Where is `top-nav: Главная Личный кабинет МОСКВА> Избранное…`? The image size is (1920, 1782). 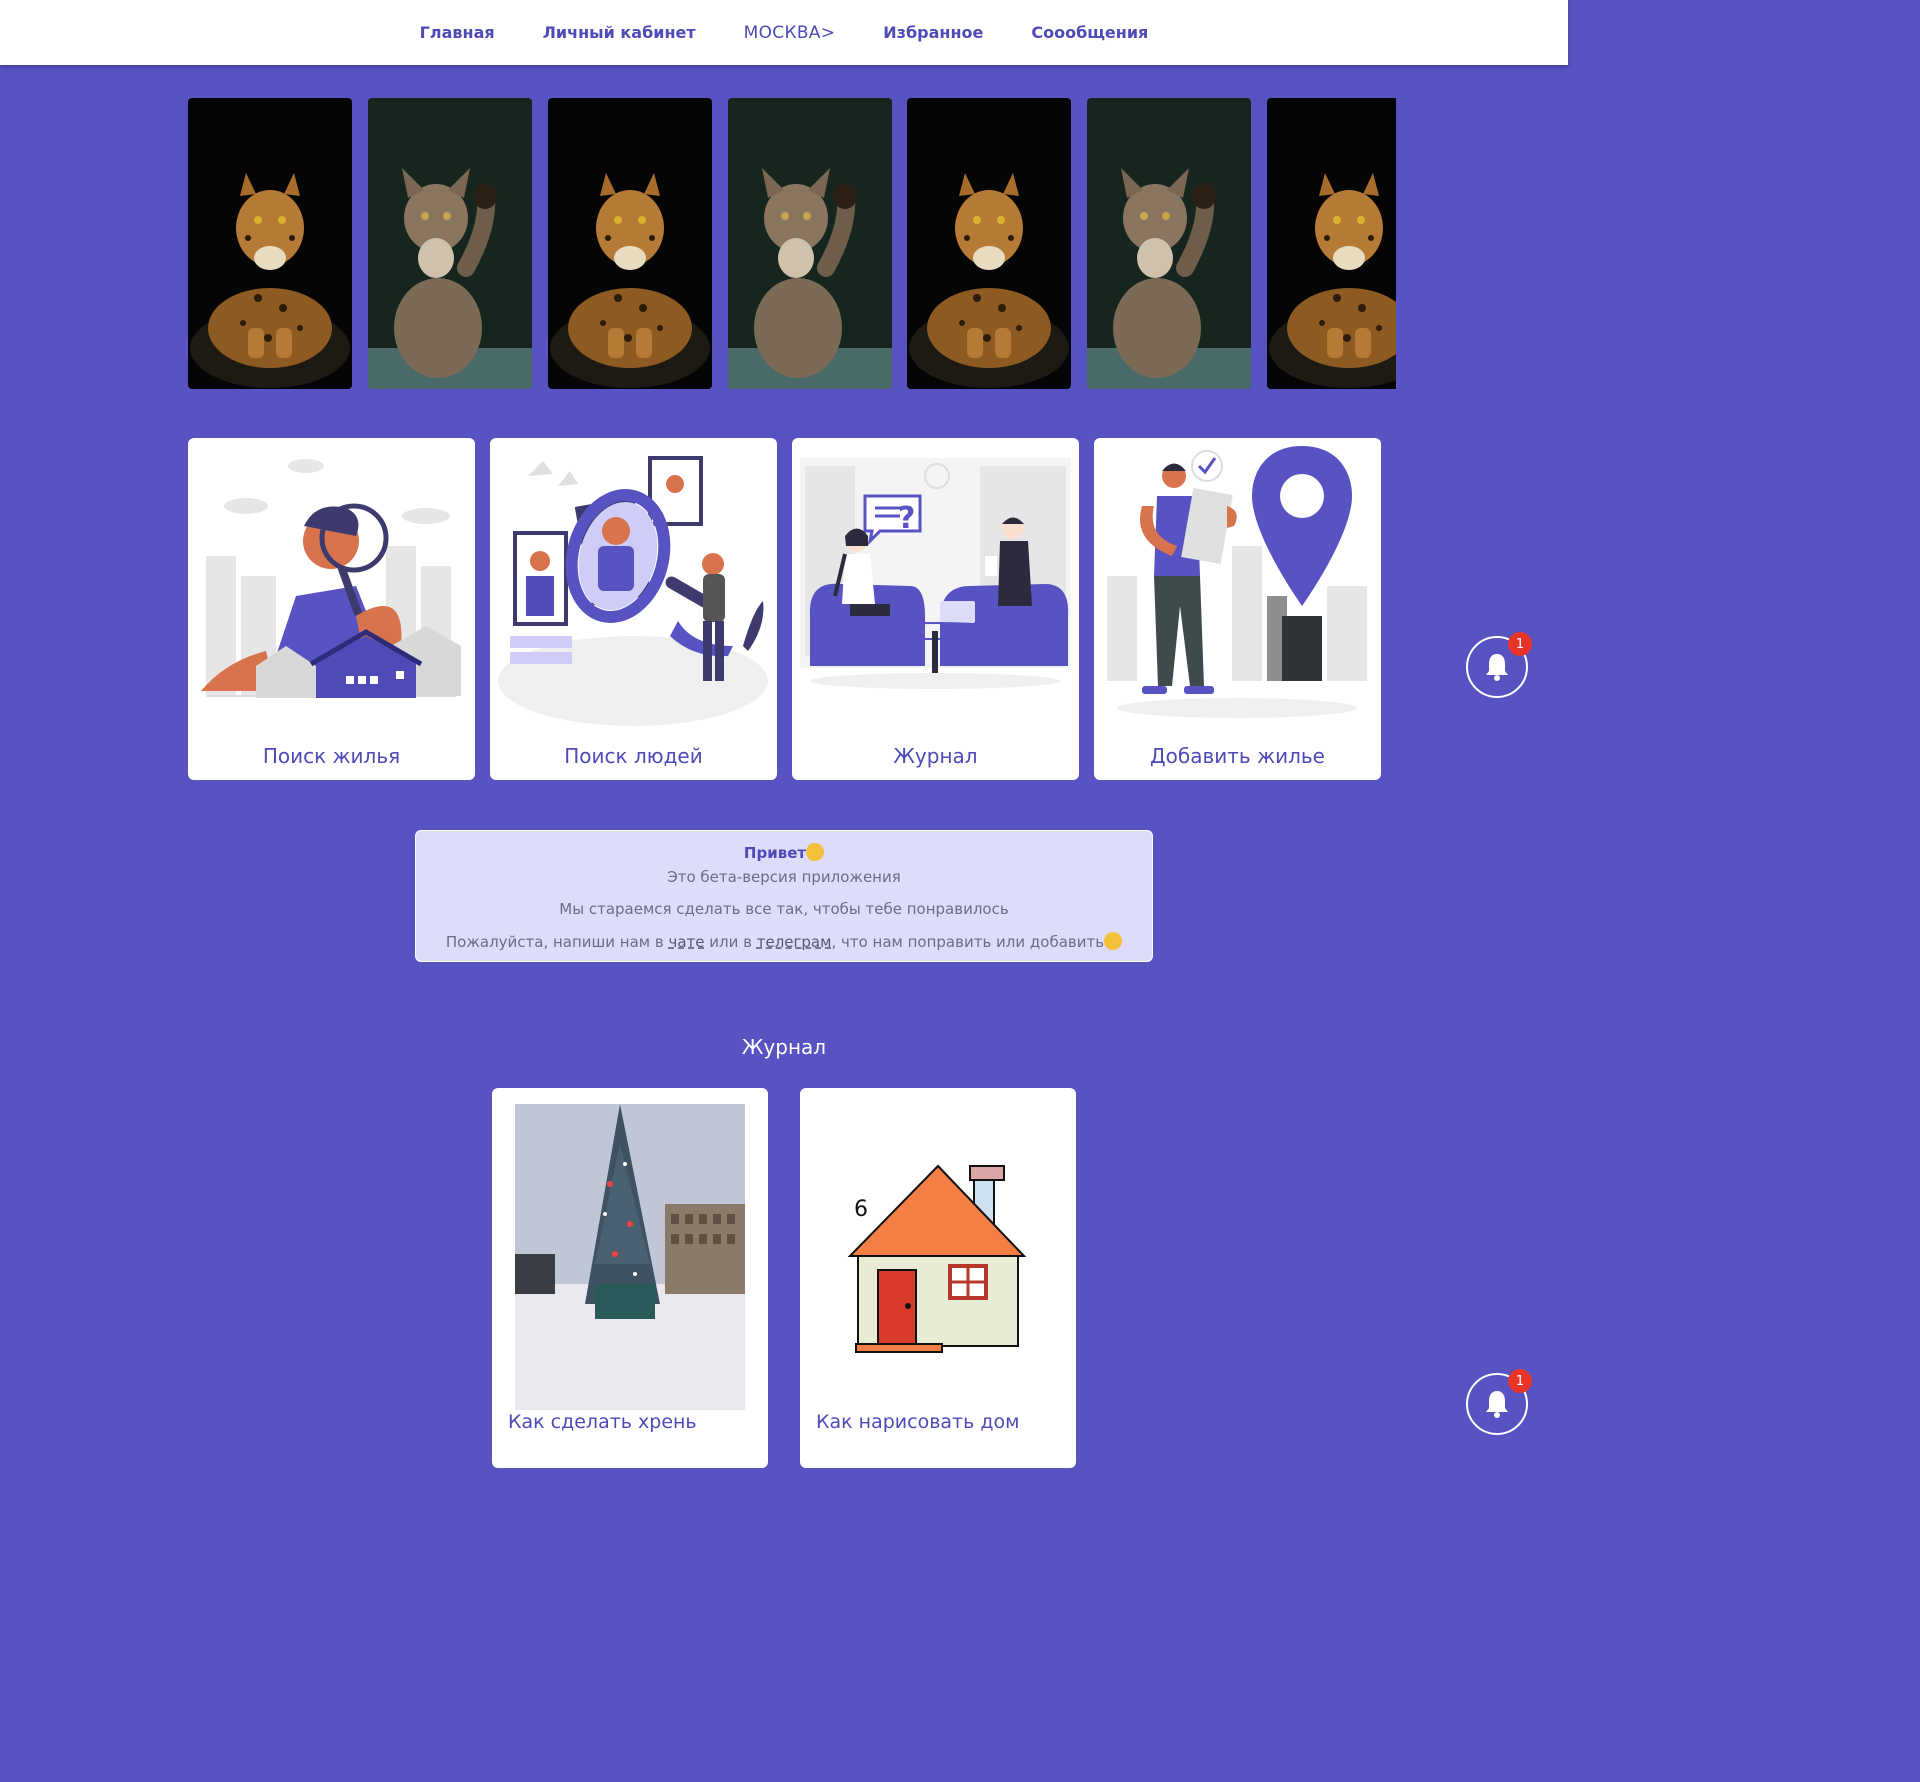 top-nav: Главная Личный кабинет МОСКВА> Избранное… is located at coordinates (784, 32).